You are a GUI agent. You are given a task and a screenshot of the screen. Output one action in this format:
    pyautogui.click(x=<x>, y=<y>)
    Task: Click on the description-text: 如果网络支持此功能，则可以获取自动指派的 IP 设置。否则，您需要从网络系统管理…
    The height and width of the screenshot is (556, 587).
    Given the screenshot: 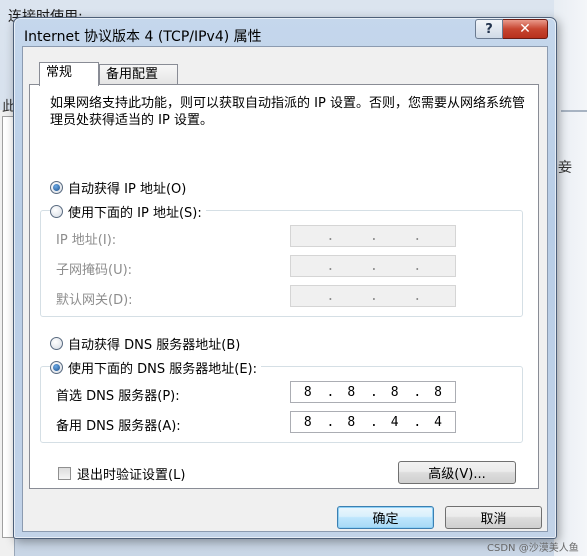 What is the action you would take?
    pyautogui.click(x=287, y=112)
    